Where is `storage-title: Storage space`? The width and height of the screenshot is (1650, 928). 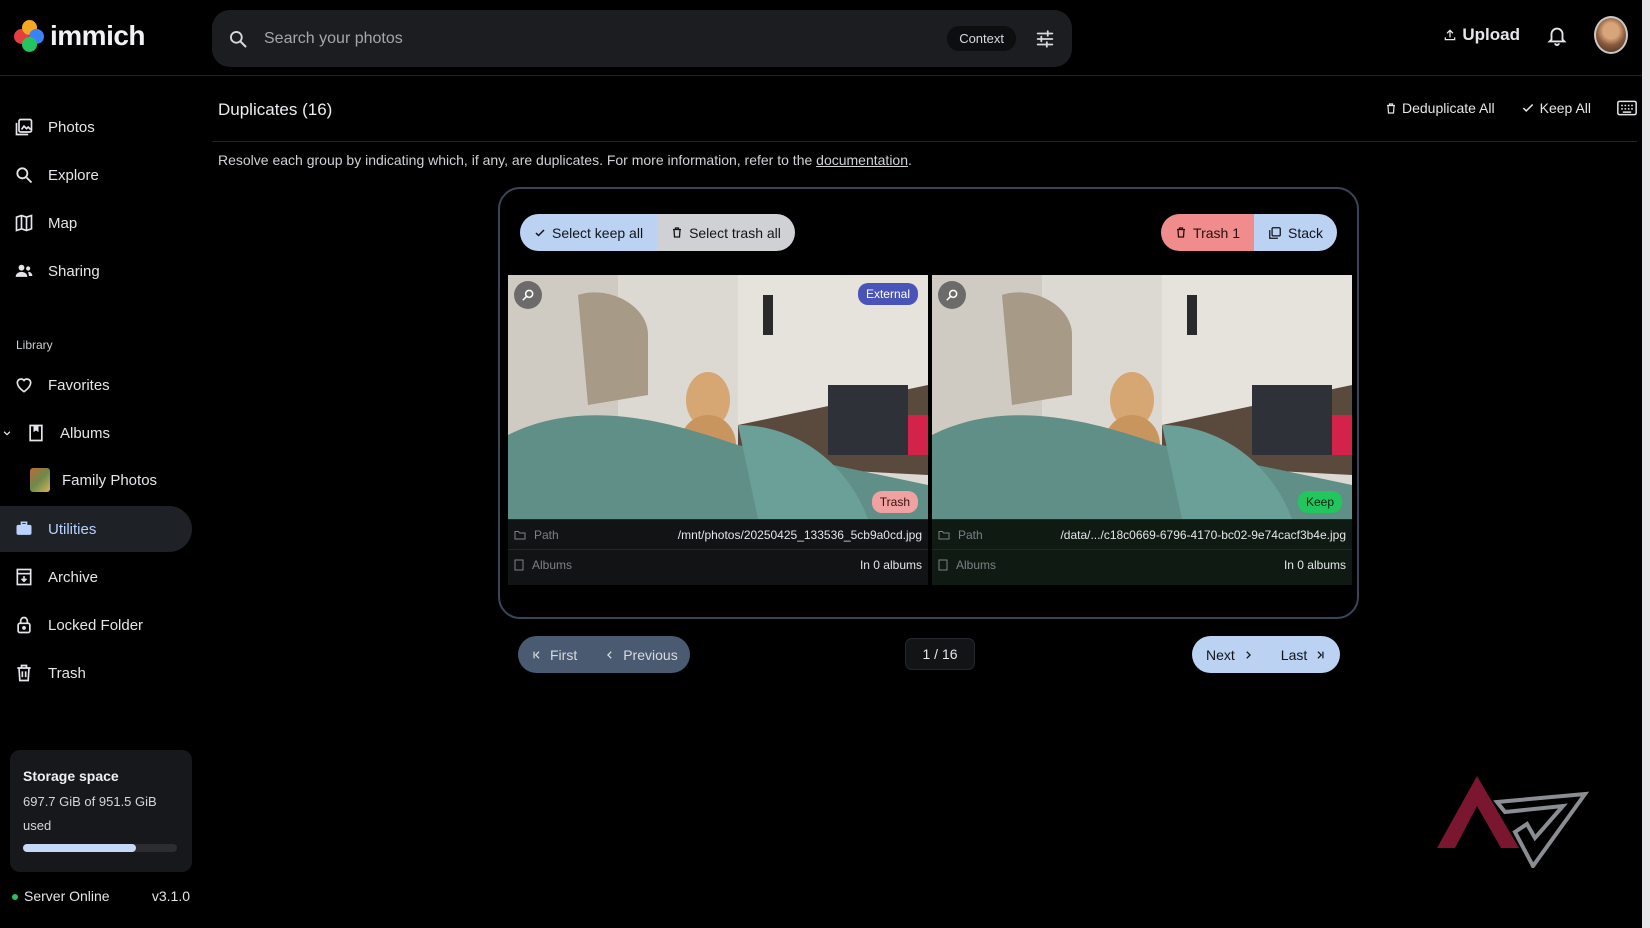 storage-title: Storage space is located at coordinates (71, 776).